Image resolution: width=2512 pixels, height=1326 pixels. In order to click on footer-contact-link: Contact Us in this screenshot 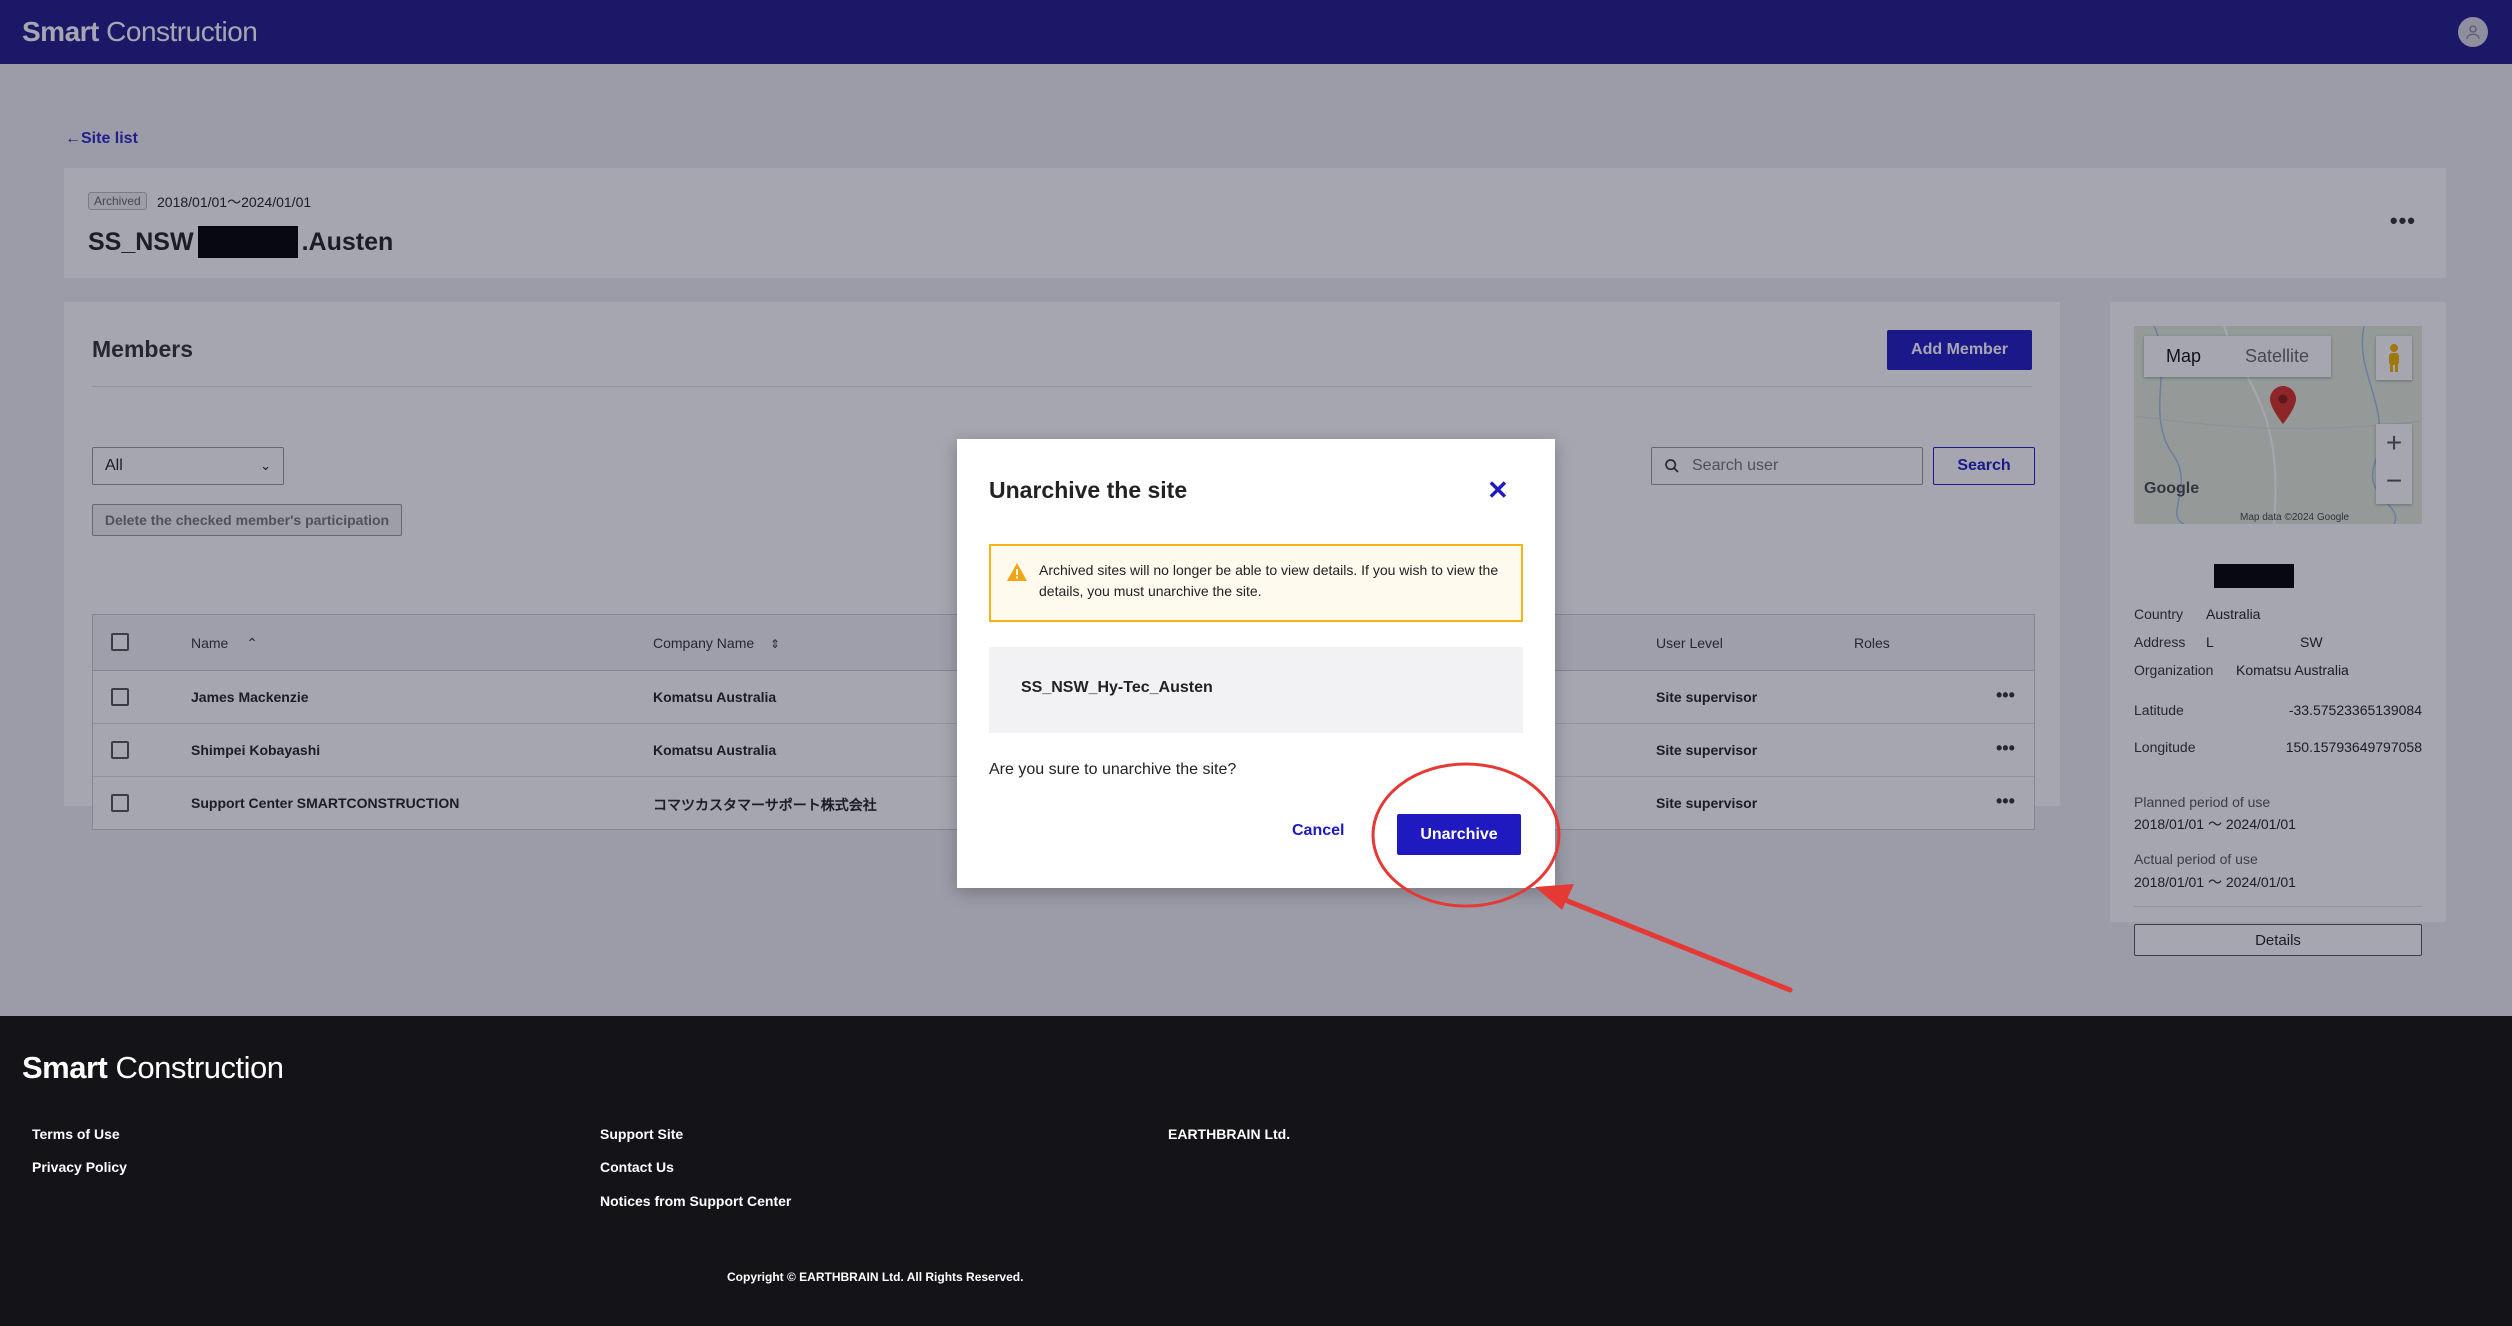, I will do `click(637, 1167)`.